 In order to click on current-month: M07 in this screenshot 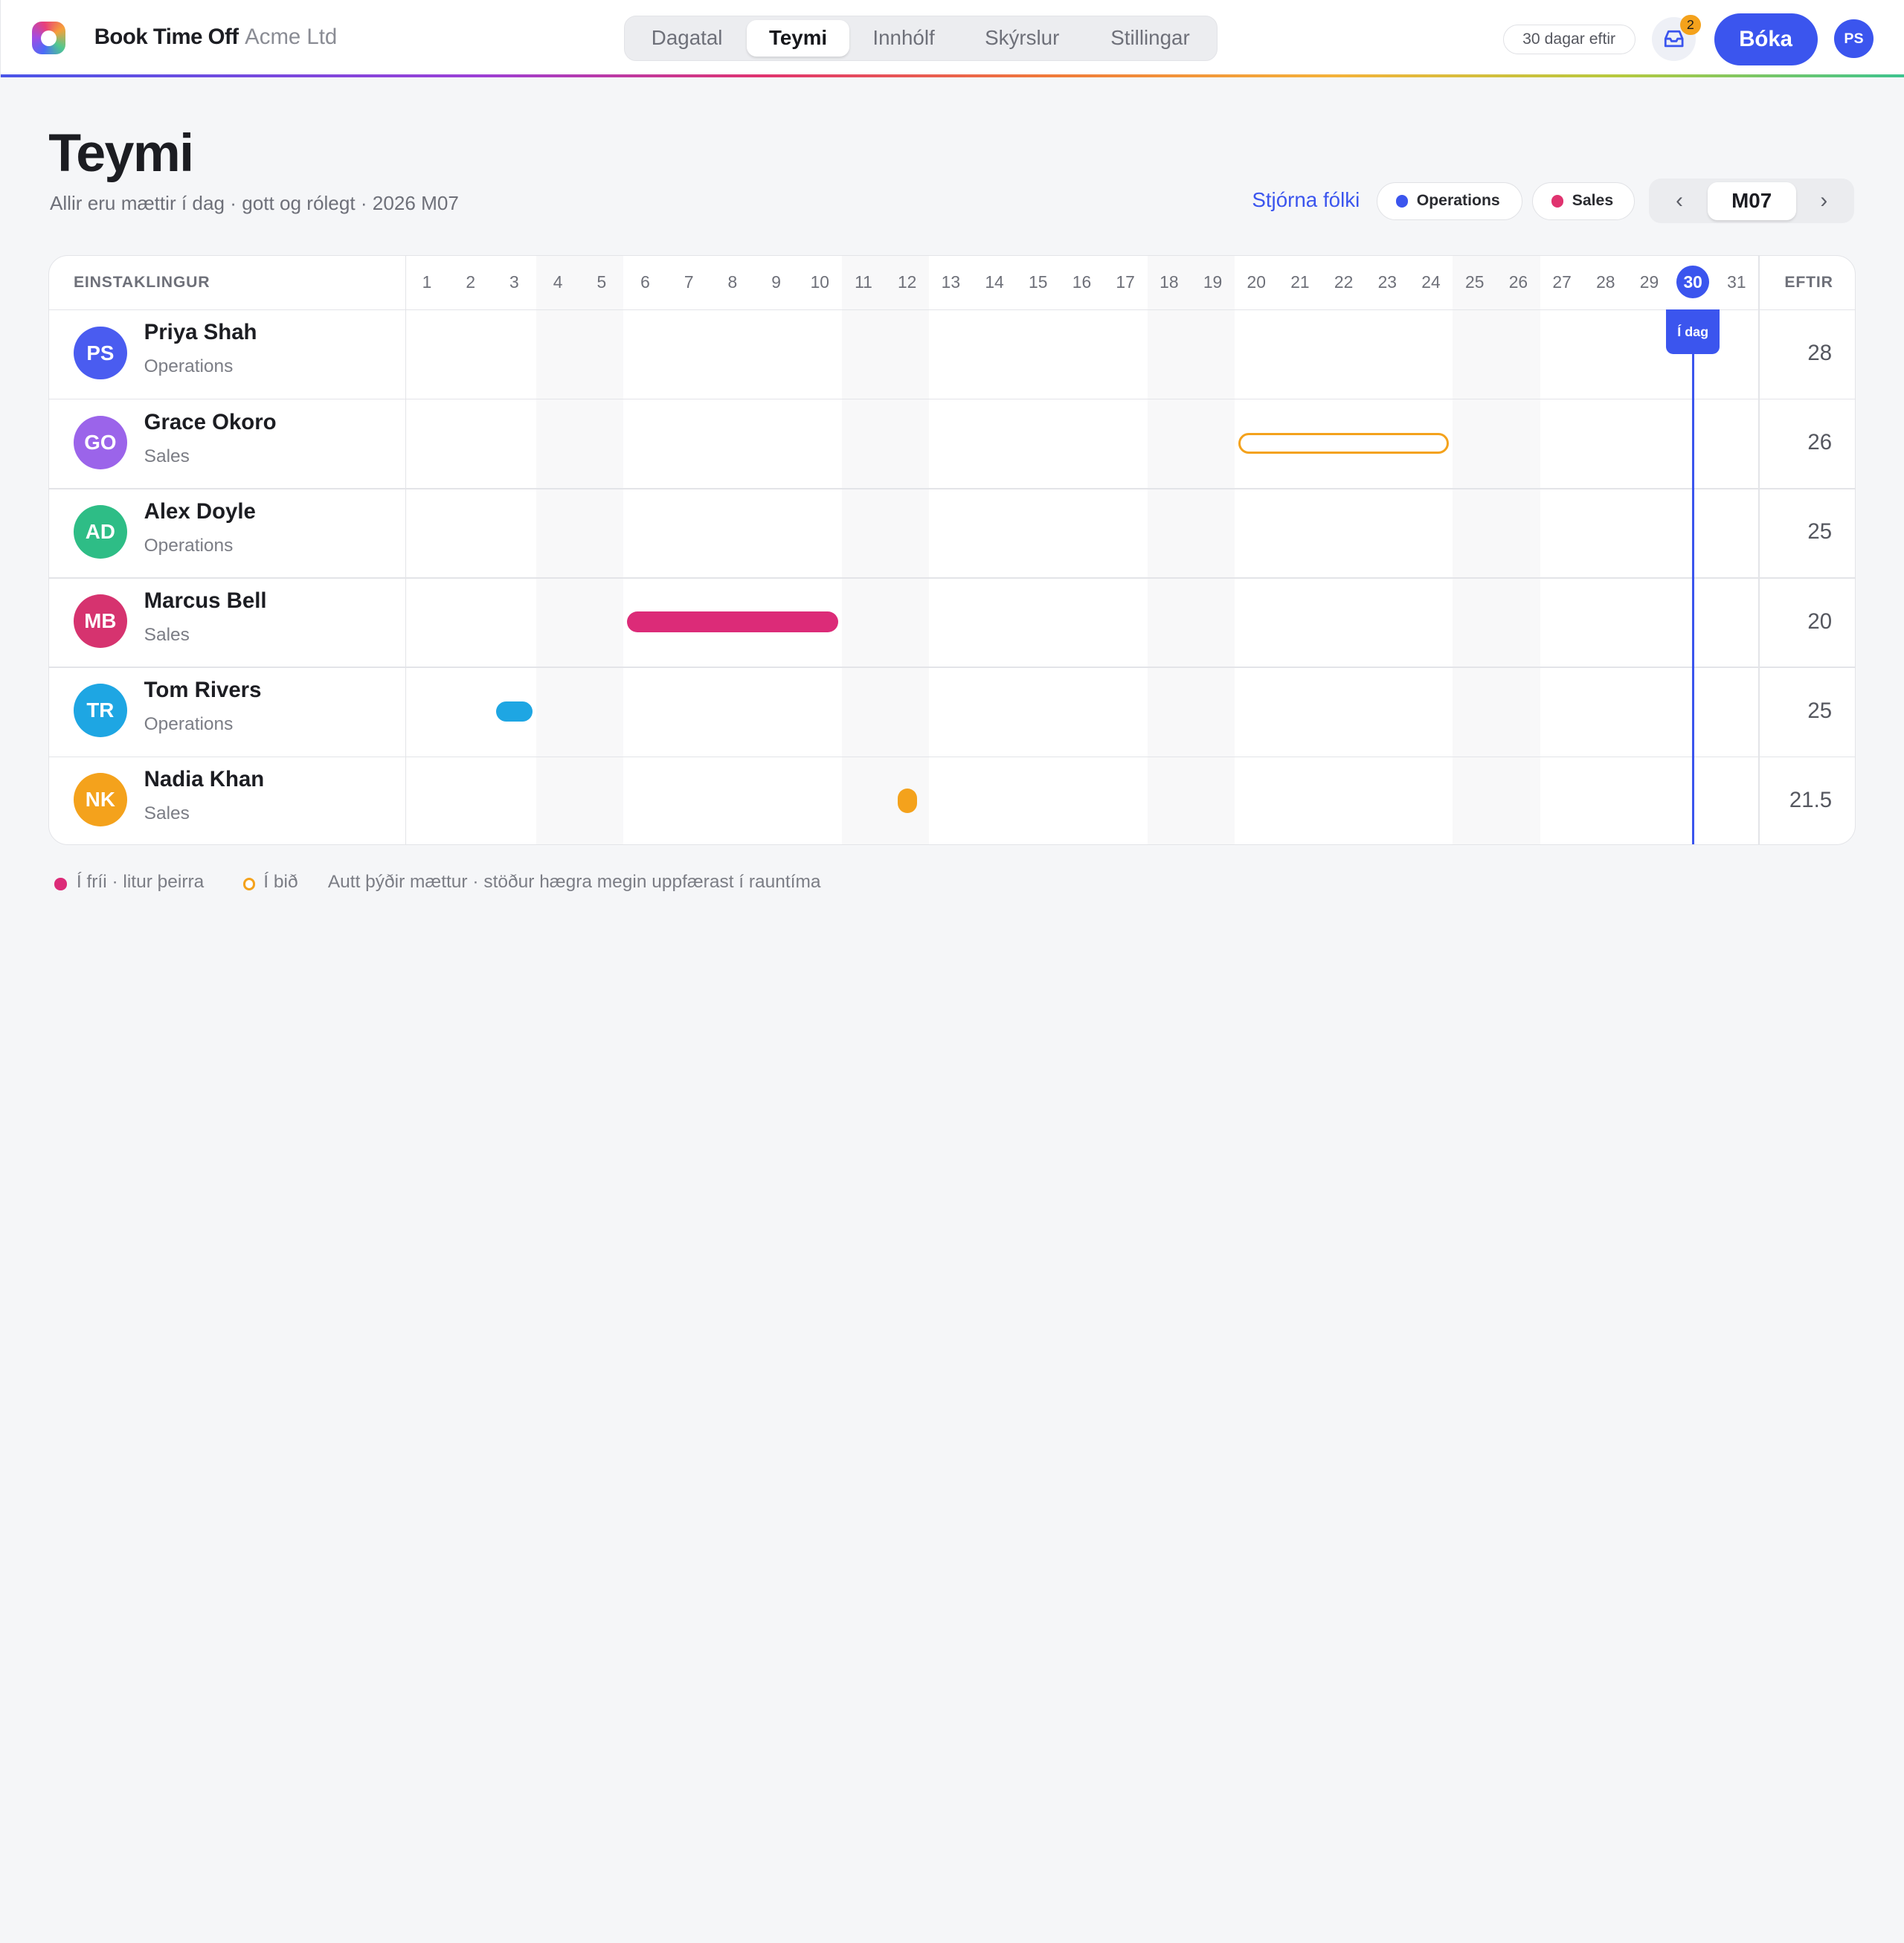, I will do `click(1752, 201)`.